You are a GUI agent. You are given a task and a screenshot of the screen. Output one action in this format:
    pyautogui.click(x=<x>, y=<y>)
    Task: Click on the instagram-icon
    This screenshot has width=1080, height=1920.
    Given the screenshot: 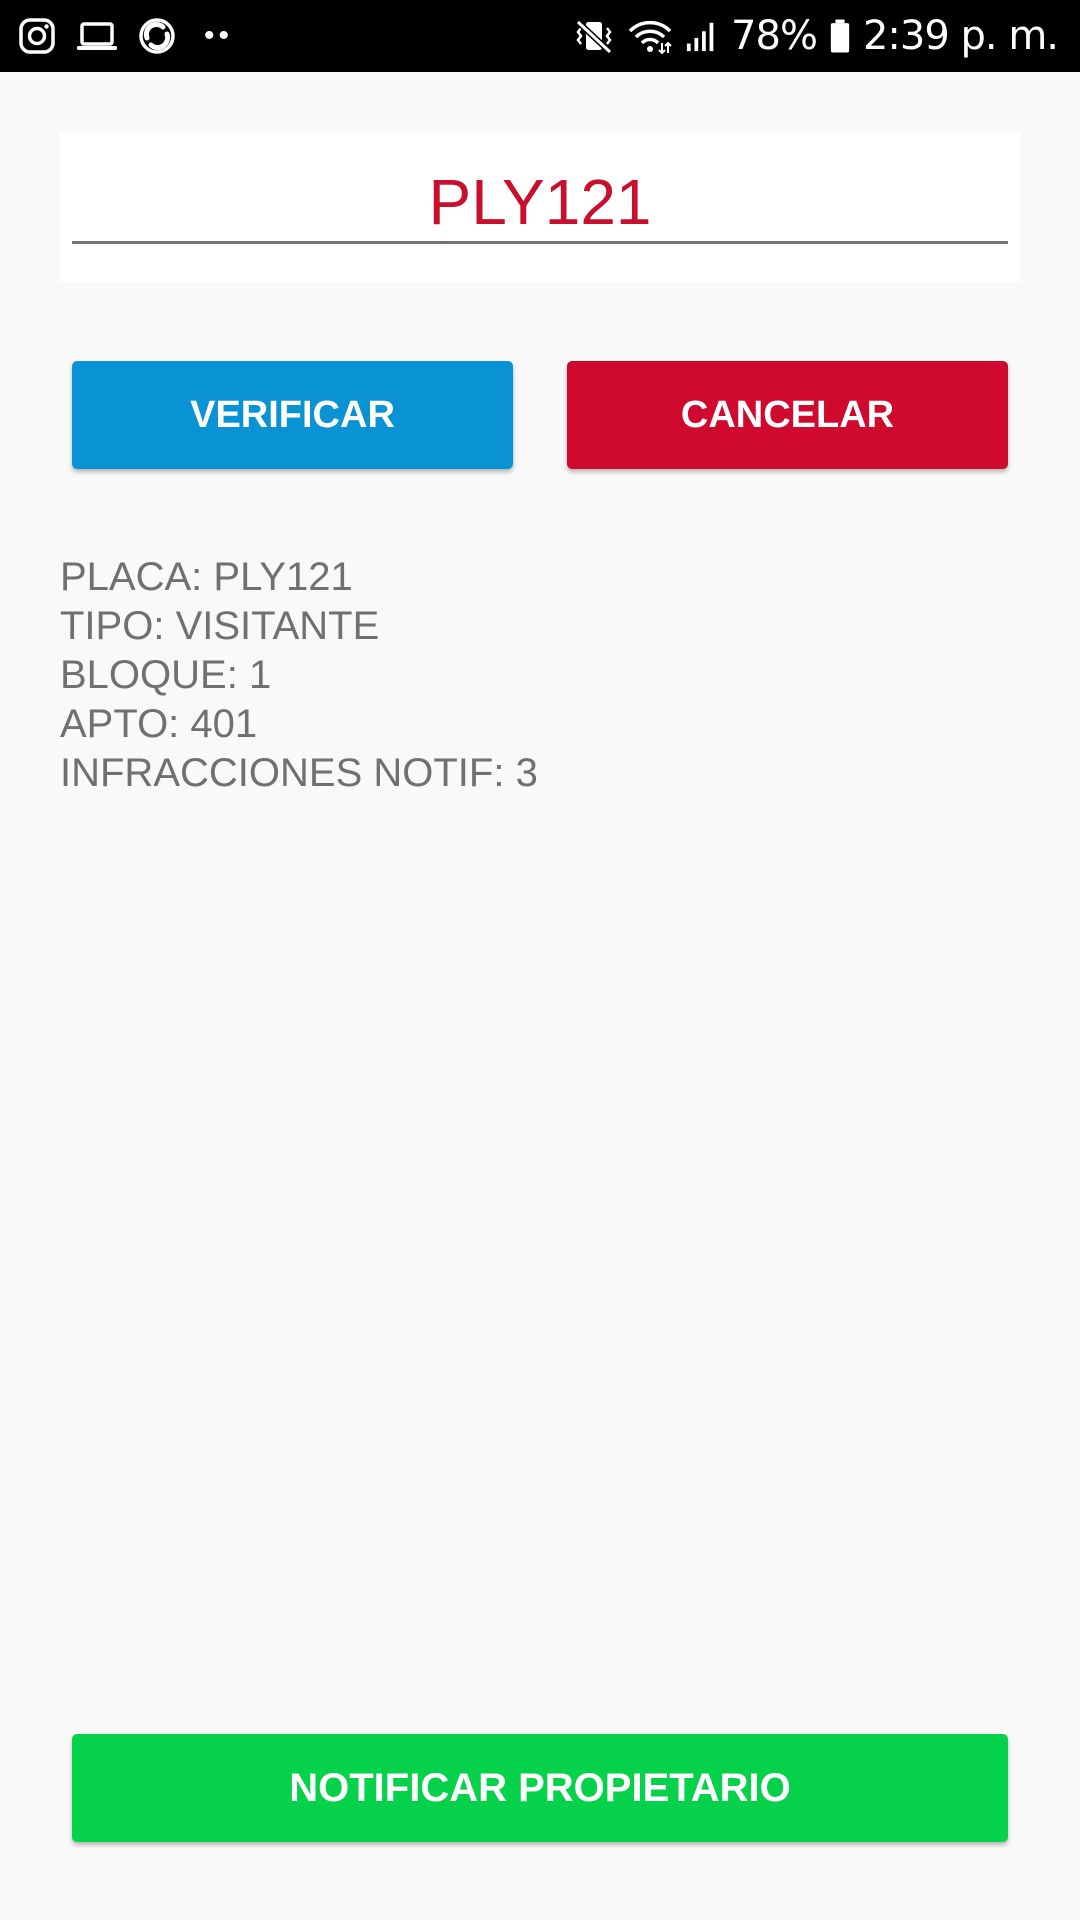 What is the action you would take?
    pyautogui.click(x=37, y=36)
    